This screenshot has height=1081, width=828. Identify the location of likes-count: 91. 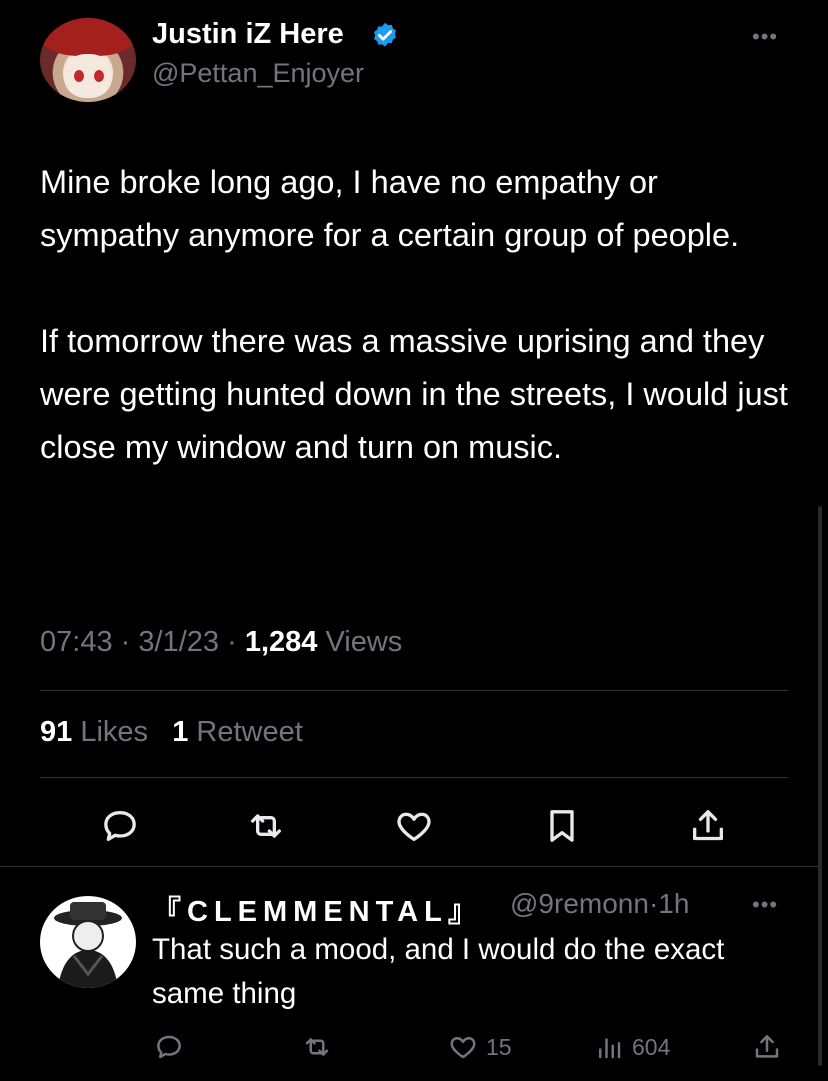
(56, 732).